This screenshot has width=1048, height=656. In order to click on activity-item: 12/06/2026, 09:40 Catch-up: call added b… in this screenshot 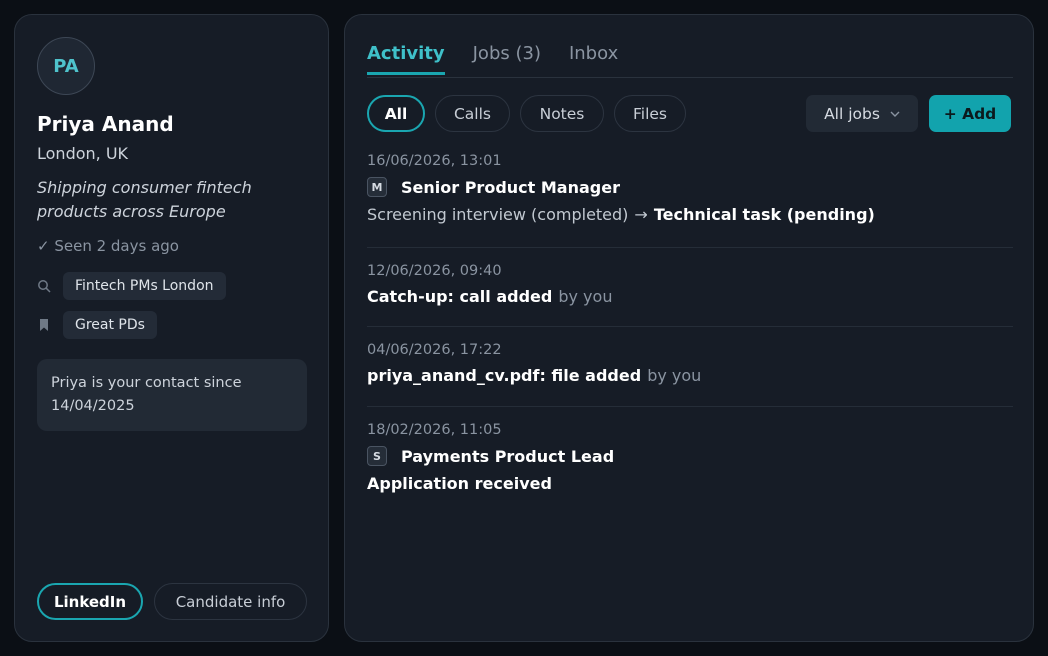, I will do `click(690, 284)`.